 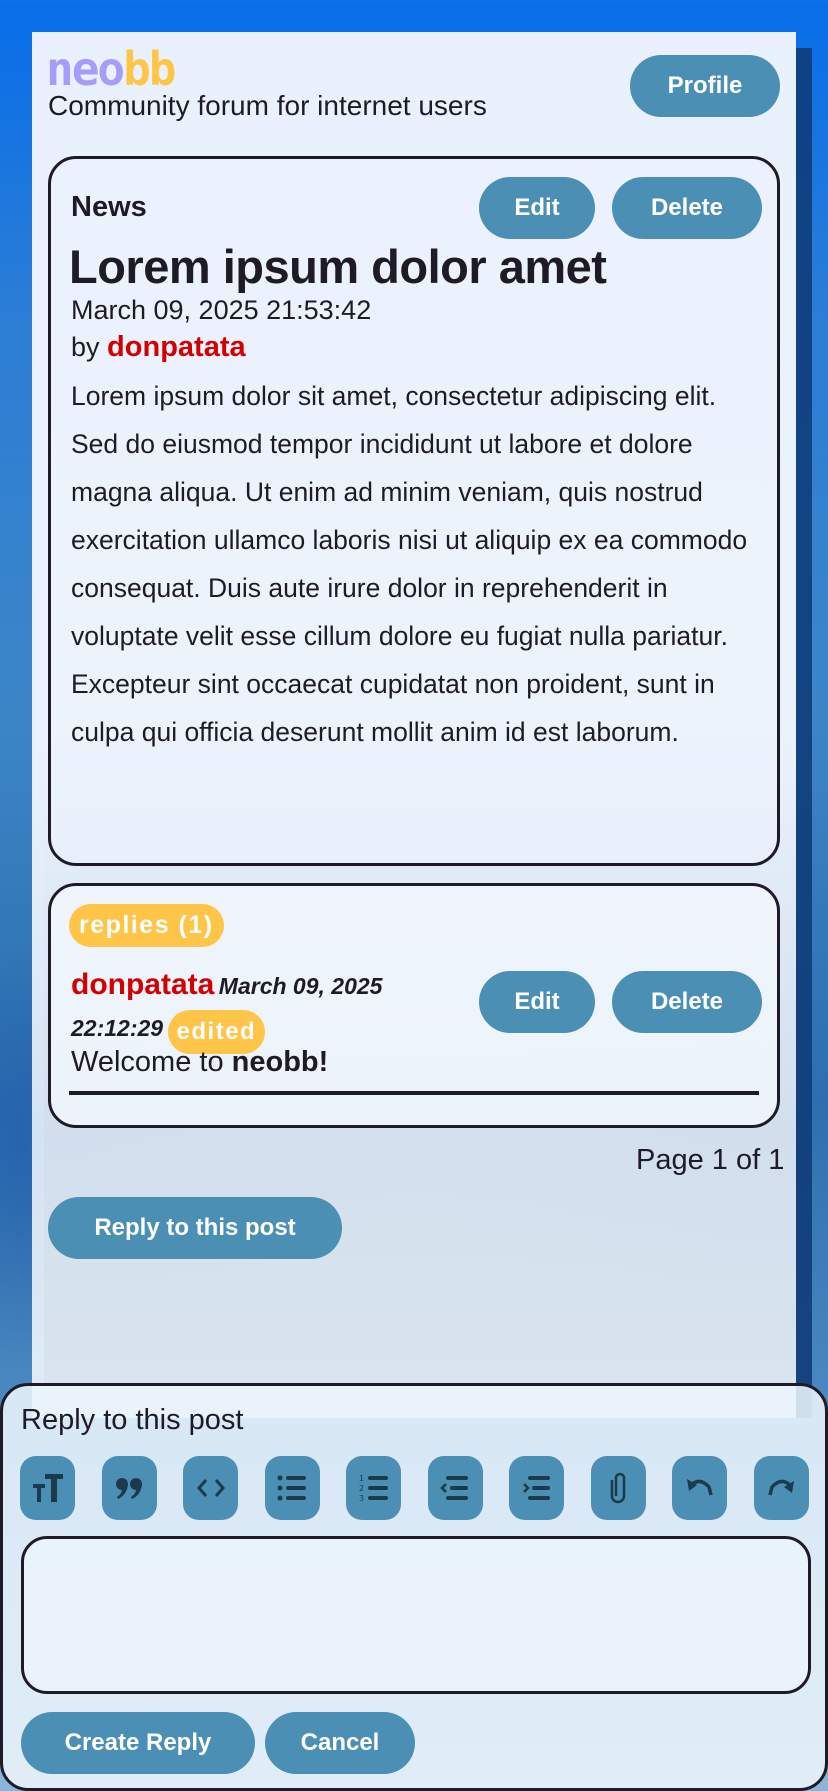 I want to click on reply-meta: donpatata March 09, 2025 22:12:29 edited, so click(x=261, y=1010).